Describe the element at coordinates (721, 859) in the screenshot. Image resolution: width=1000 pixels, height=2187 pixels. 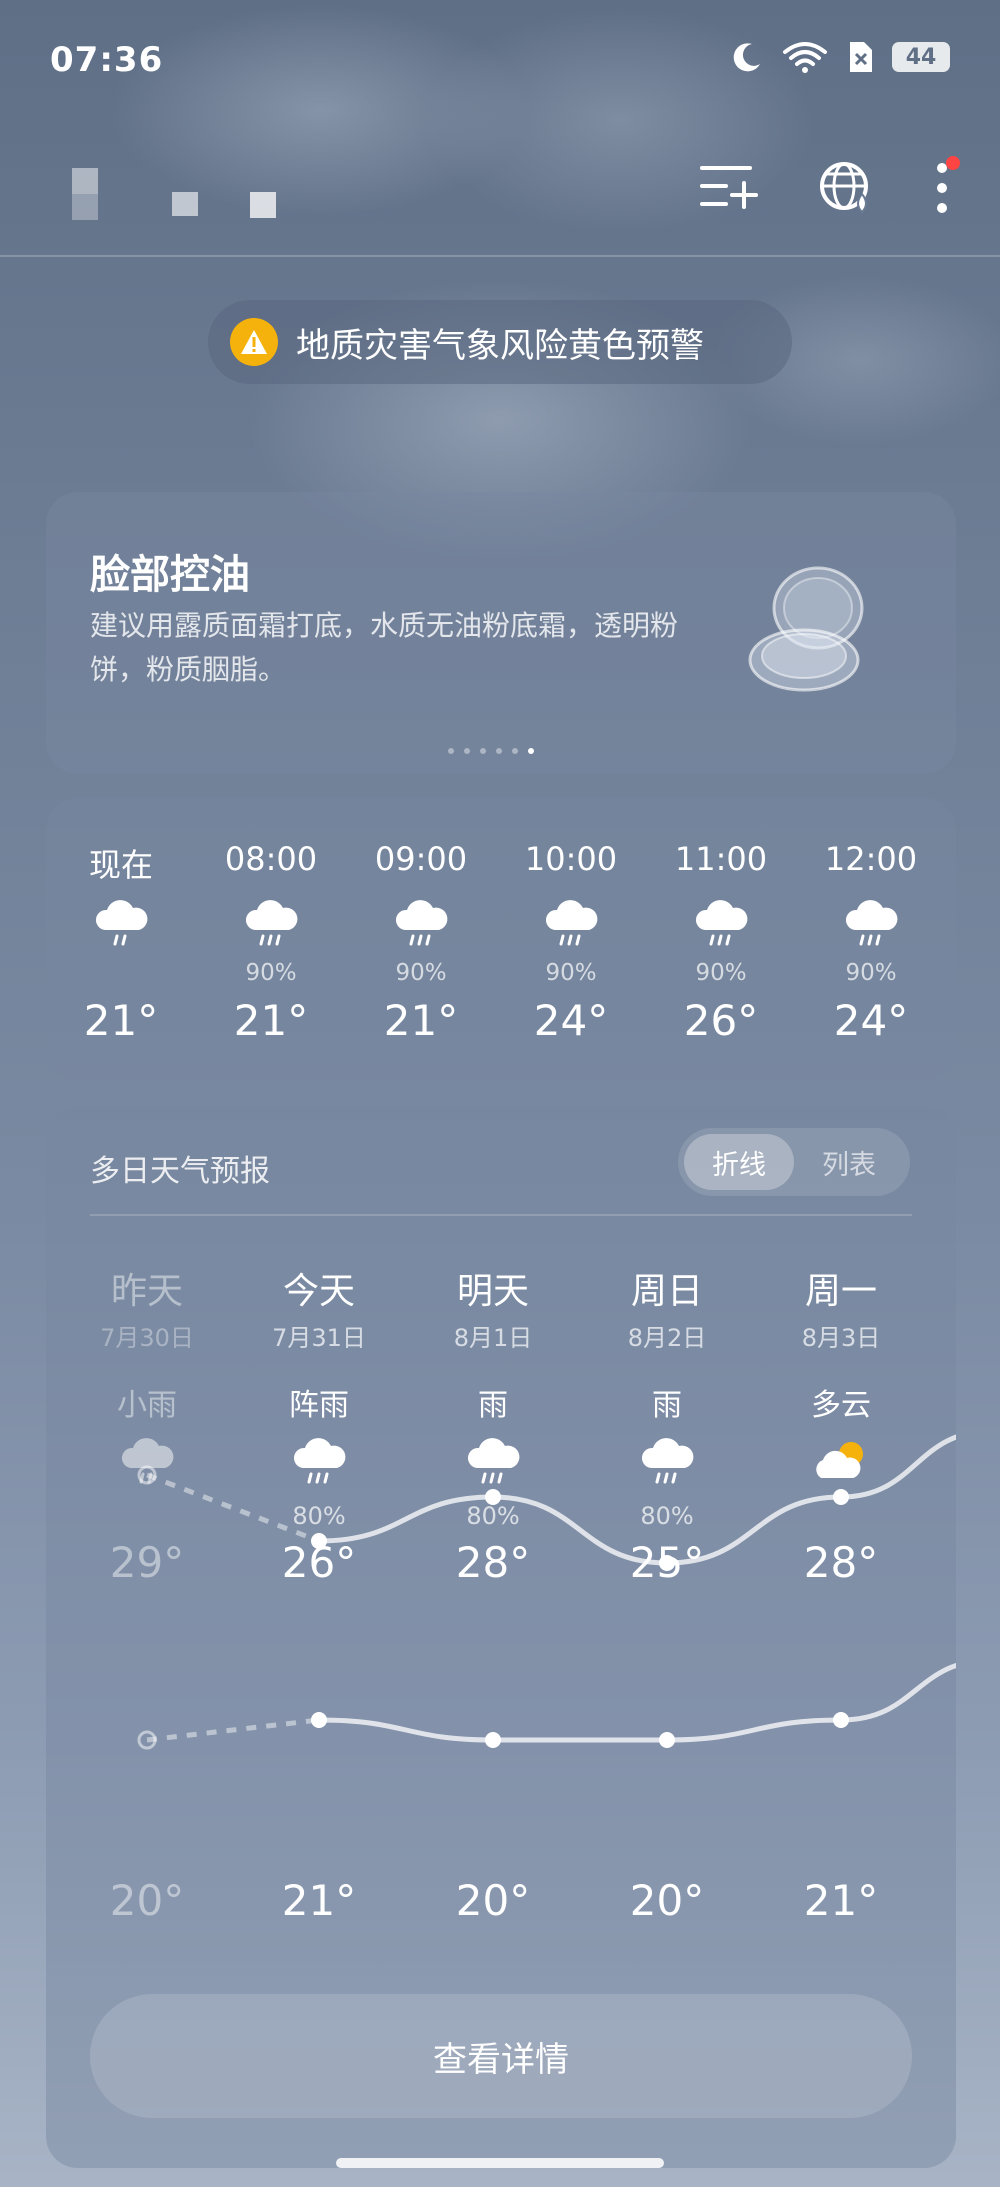
I see `hour-time: 11:00` at that location.